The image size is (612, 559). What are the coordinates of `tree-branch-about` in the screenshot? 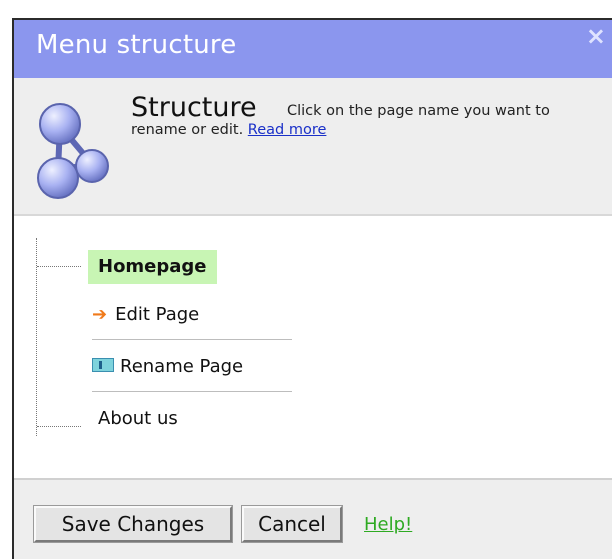 It's located at (59, 426).